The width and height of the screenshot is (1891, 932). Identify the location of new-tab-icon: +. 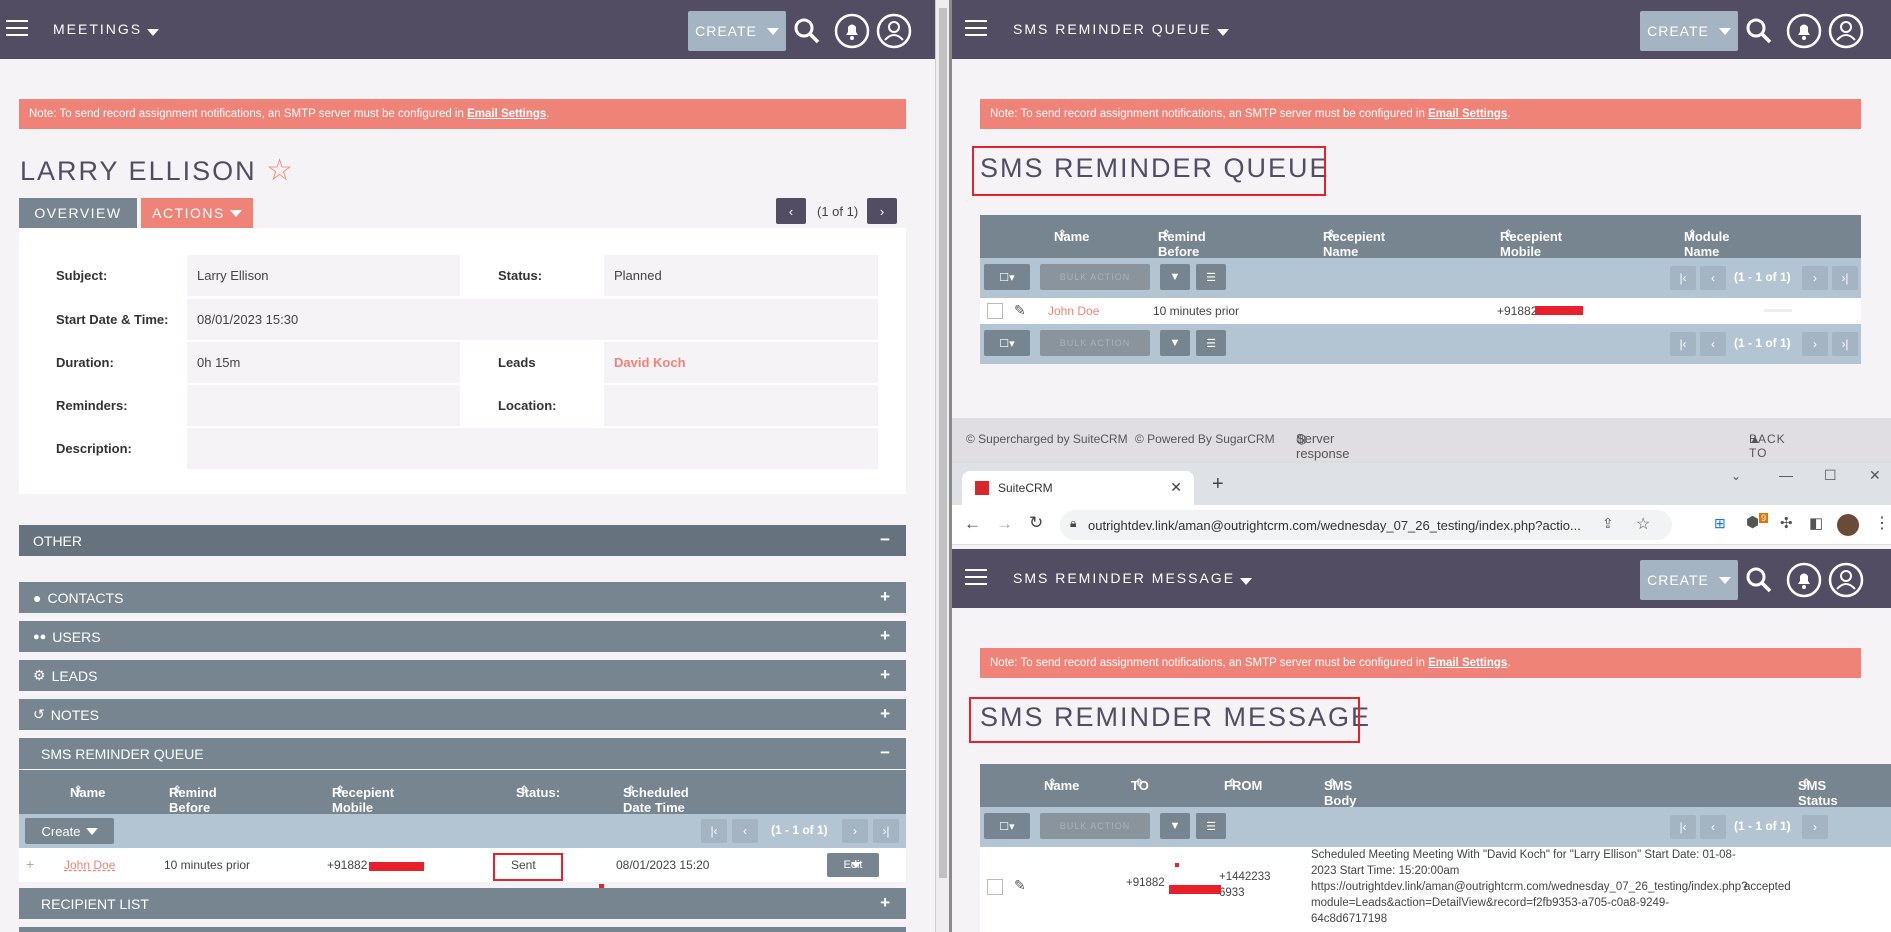
(1218, 484).